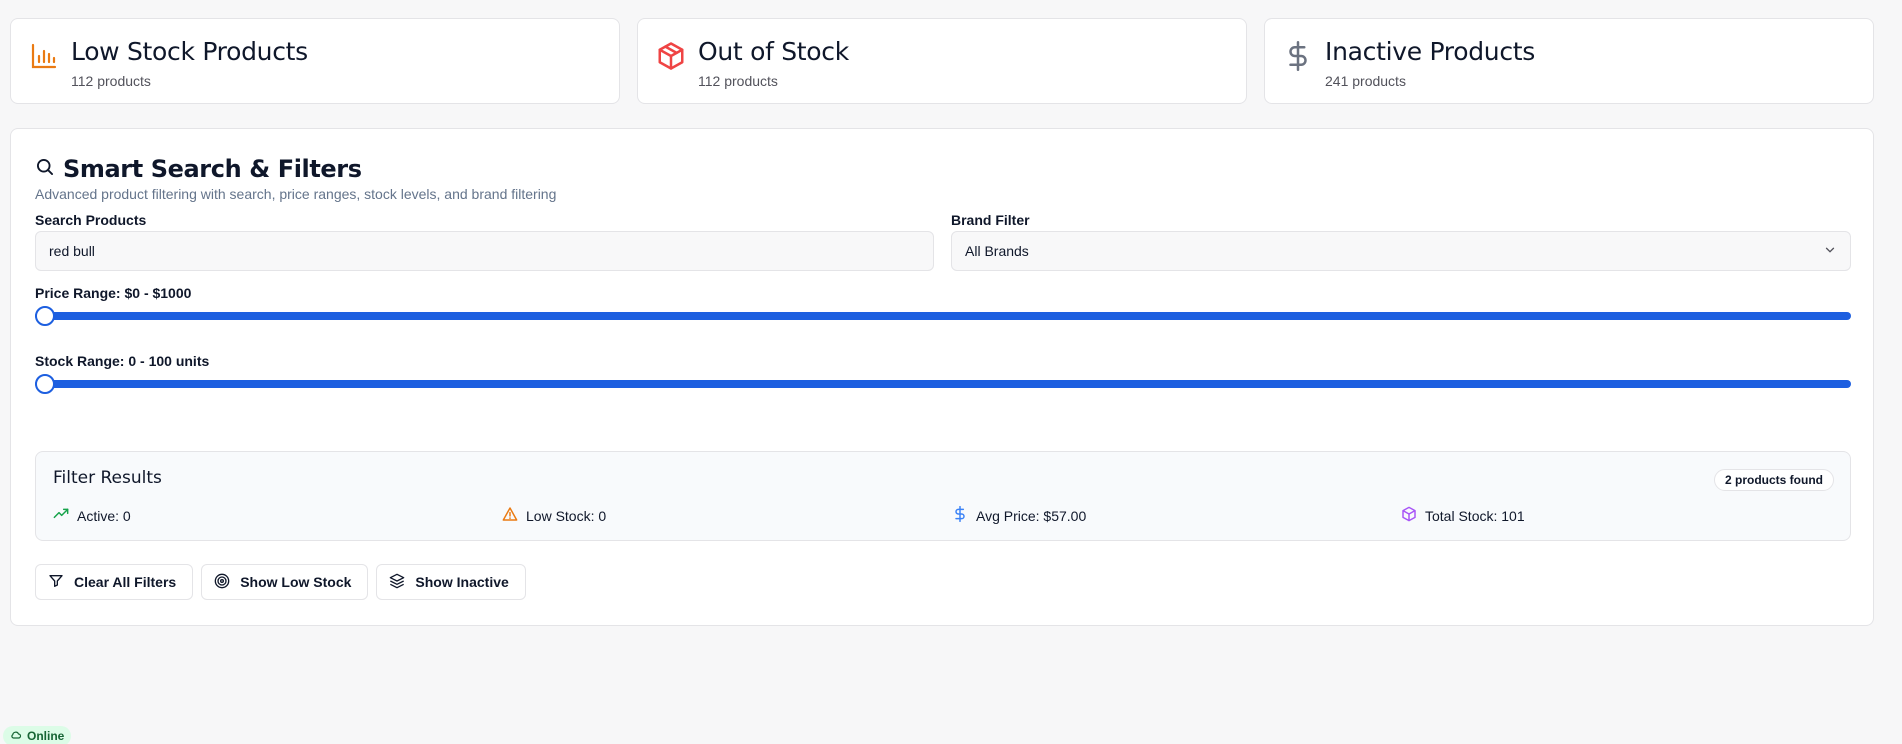 This screenshot has height=744, width=1902. Describe the element at coordinates (1774, 480) in the screenshot. I see `results-count-badge: 2 products found` at that location.